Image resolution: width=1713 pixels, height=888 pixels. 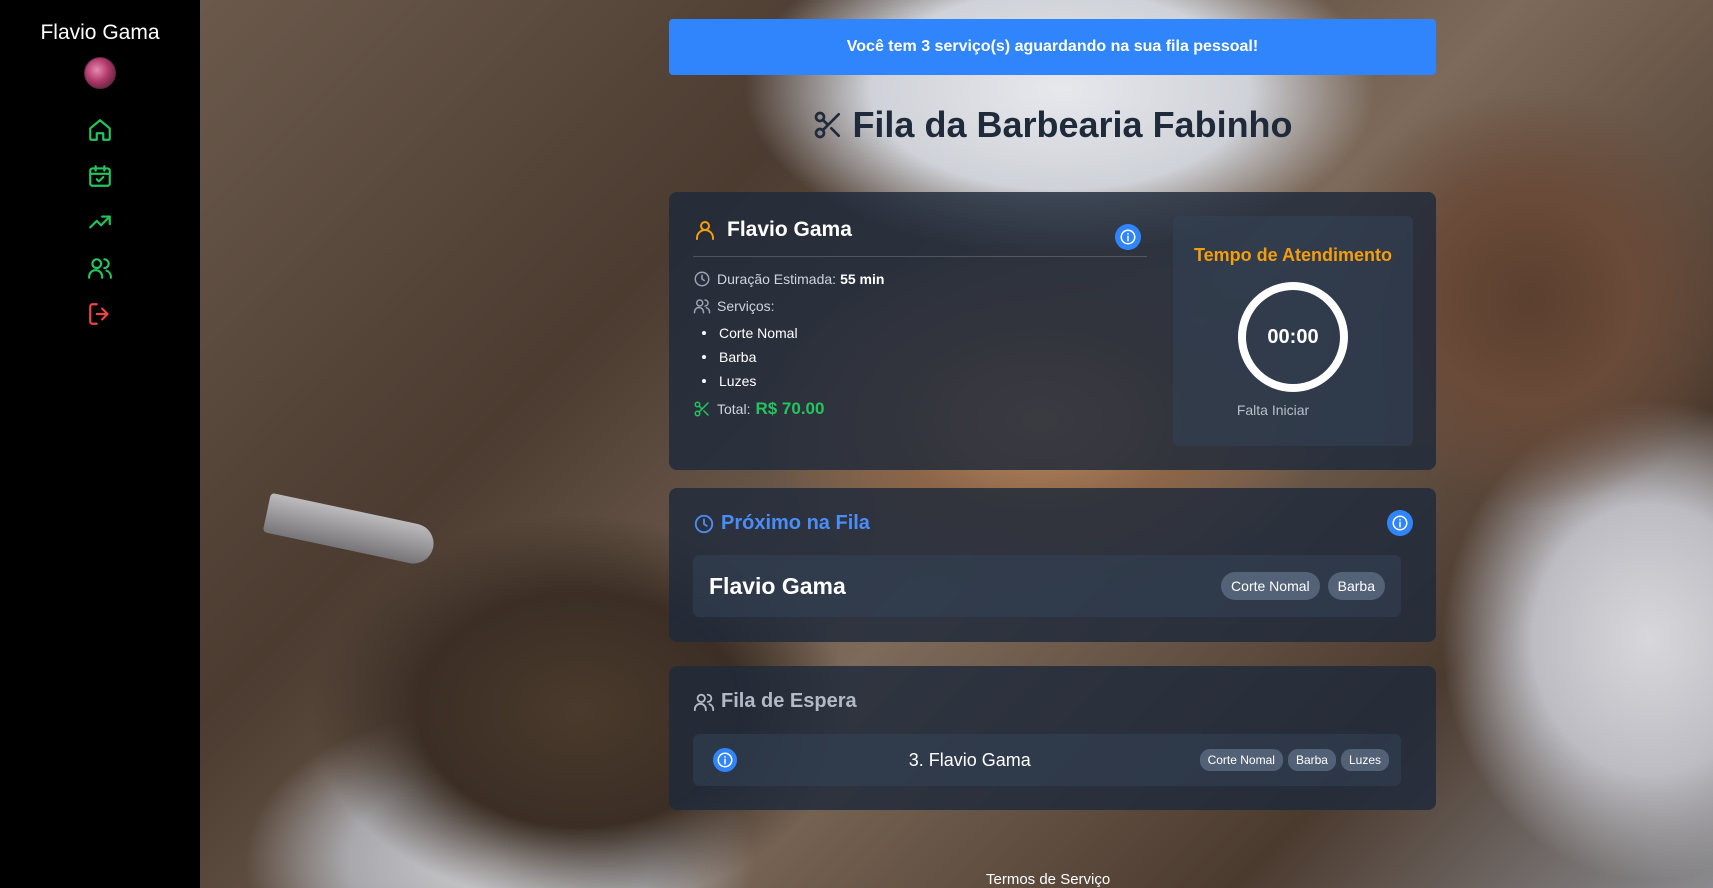 I want to click on next-title: Próximo na Fila, so click(x=795, y=523).